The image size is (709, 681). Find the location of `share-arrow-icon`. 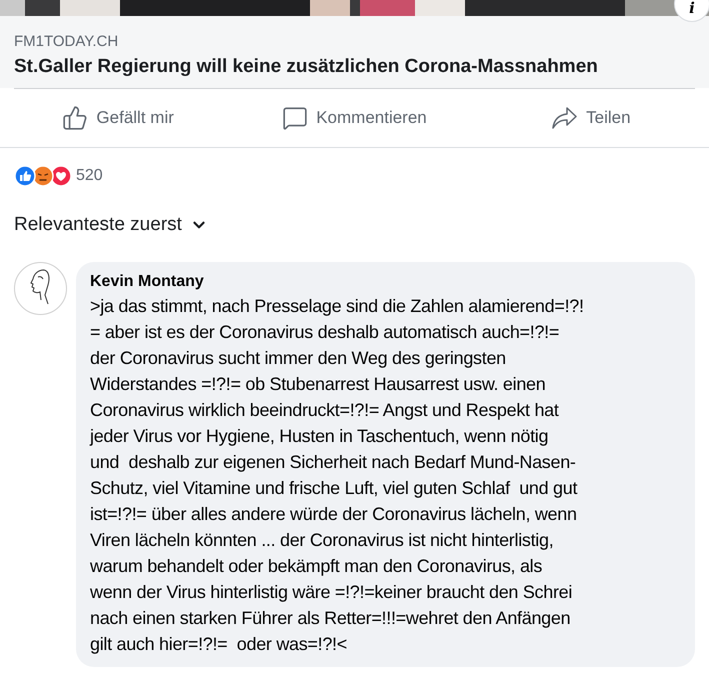

share-arrow-icon is located at coordinates (564, 118).